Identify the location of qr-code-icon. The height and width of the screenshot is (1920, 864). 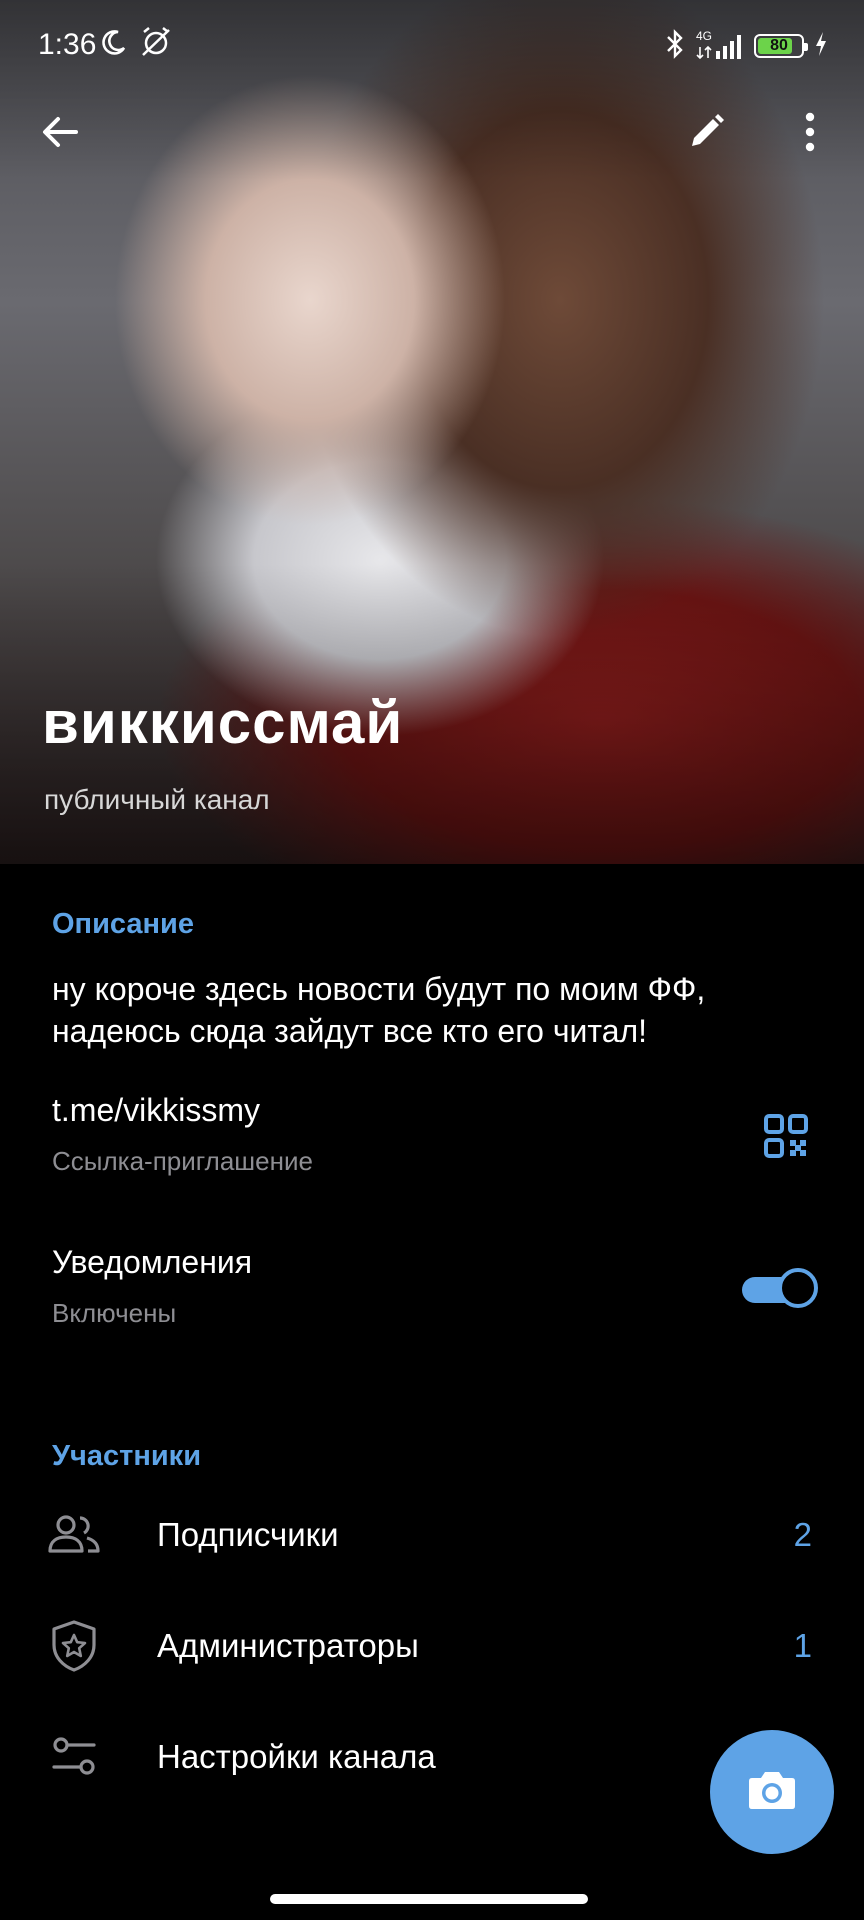
(786, 1138).